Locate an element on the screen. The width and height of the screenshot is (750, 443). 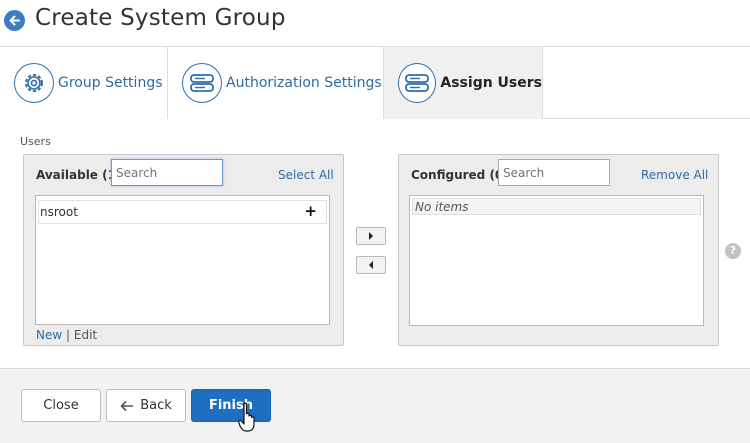
help-icon: ? is located at coordinates (733, 251).